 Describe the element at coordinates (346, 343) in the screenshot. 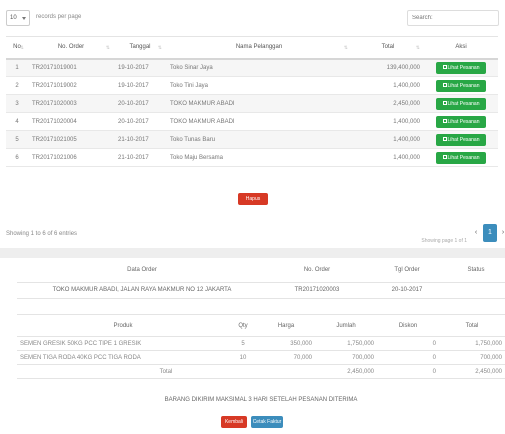

I see `item-jumlah: 1,750,000` at that location.